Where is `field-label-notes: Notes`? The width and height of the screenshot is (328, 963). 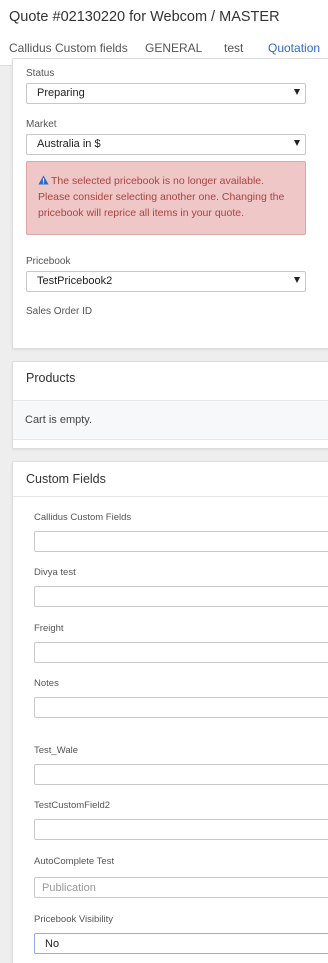 field-label-notes: Notes is located at coordinates (46, 683).